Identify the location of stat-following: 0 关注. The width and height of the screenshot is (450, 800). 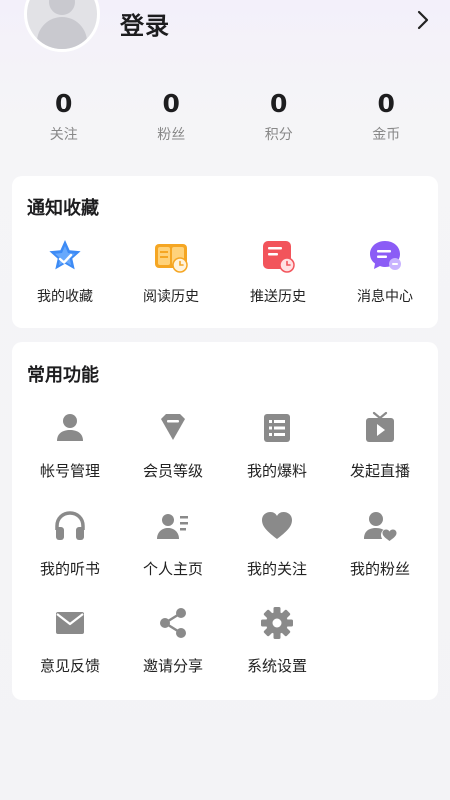
(64, 119).